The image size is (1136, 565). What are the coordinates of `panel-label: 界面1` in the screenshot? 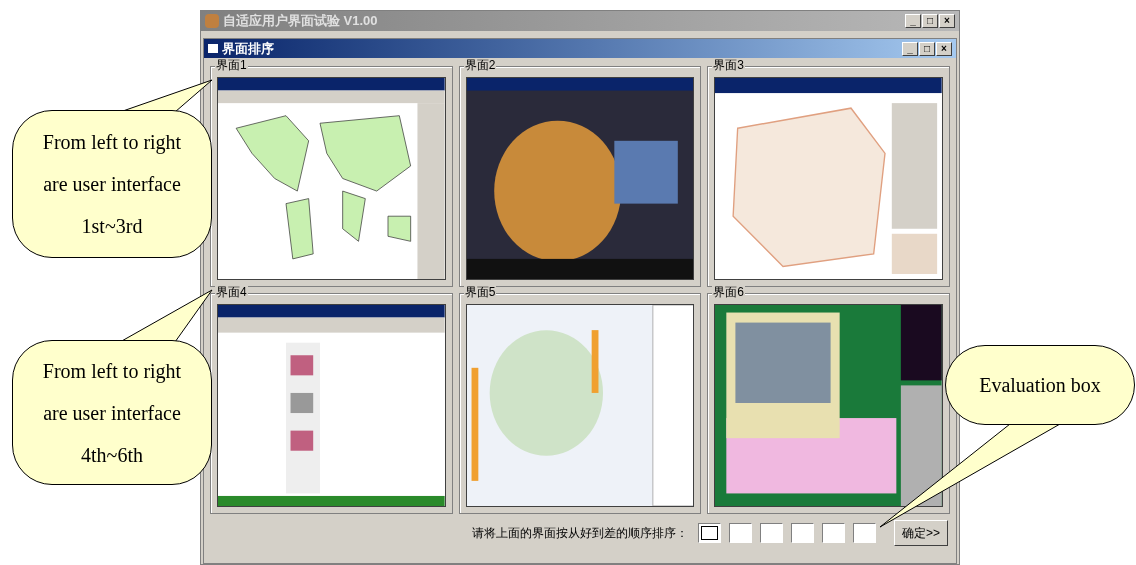 It's located at (231, 65).